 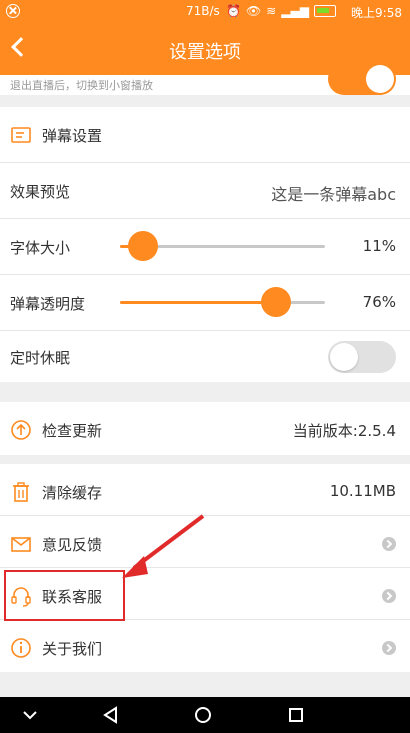 I want to click on status-icons: ⏰ 👁 ≋ ▂▄▆, so click(x=281, y=11).